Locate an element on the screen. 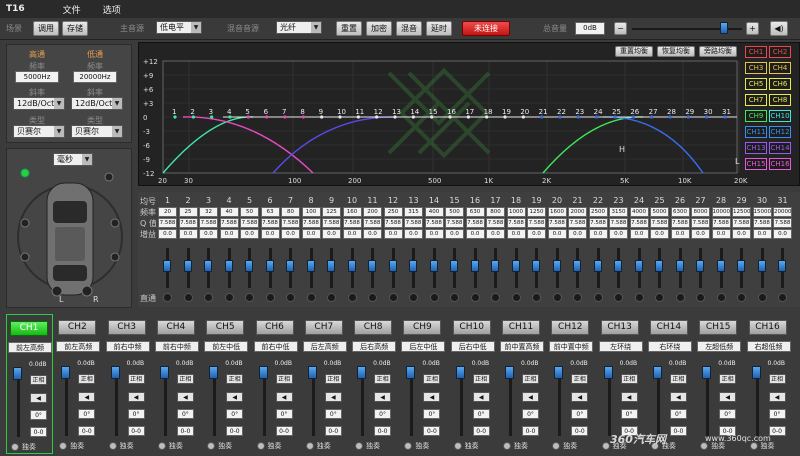  delay-button: 延时 is located at coordinates (439, 28).